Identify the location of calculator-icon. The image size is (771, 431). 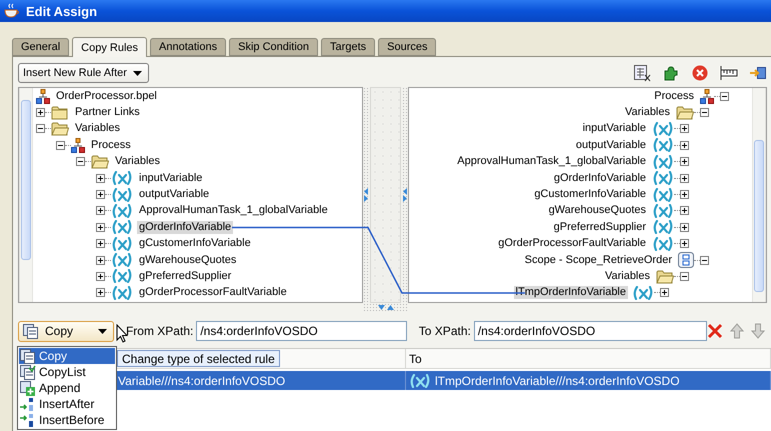
(642, 73).